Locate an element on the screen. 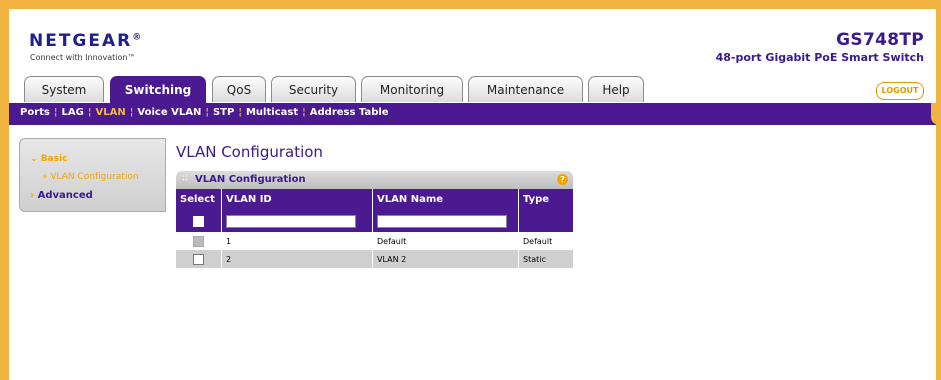  tab-help: Help is located at coordinates (616, 89).